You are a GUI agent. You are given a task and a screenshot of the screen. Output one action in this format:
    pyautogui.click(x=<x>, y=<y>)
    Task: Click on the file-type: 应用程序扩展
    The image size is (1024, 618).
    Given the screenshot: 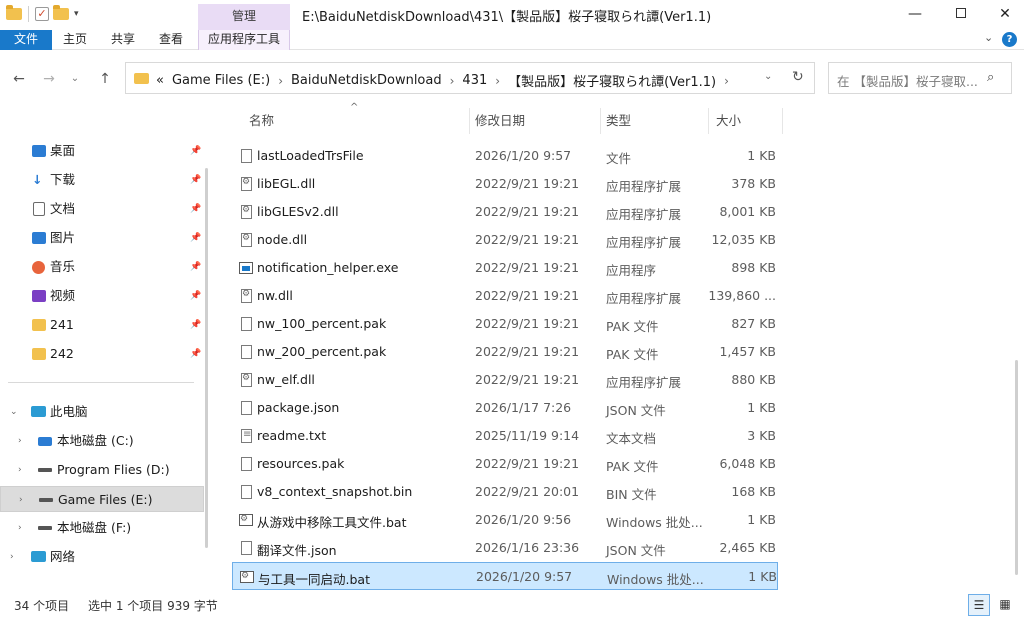 What is the action you would take?
    pyautogui.click(x=644, y=298)
    